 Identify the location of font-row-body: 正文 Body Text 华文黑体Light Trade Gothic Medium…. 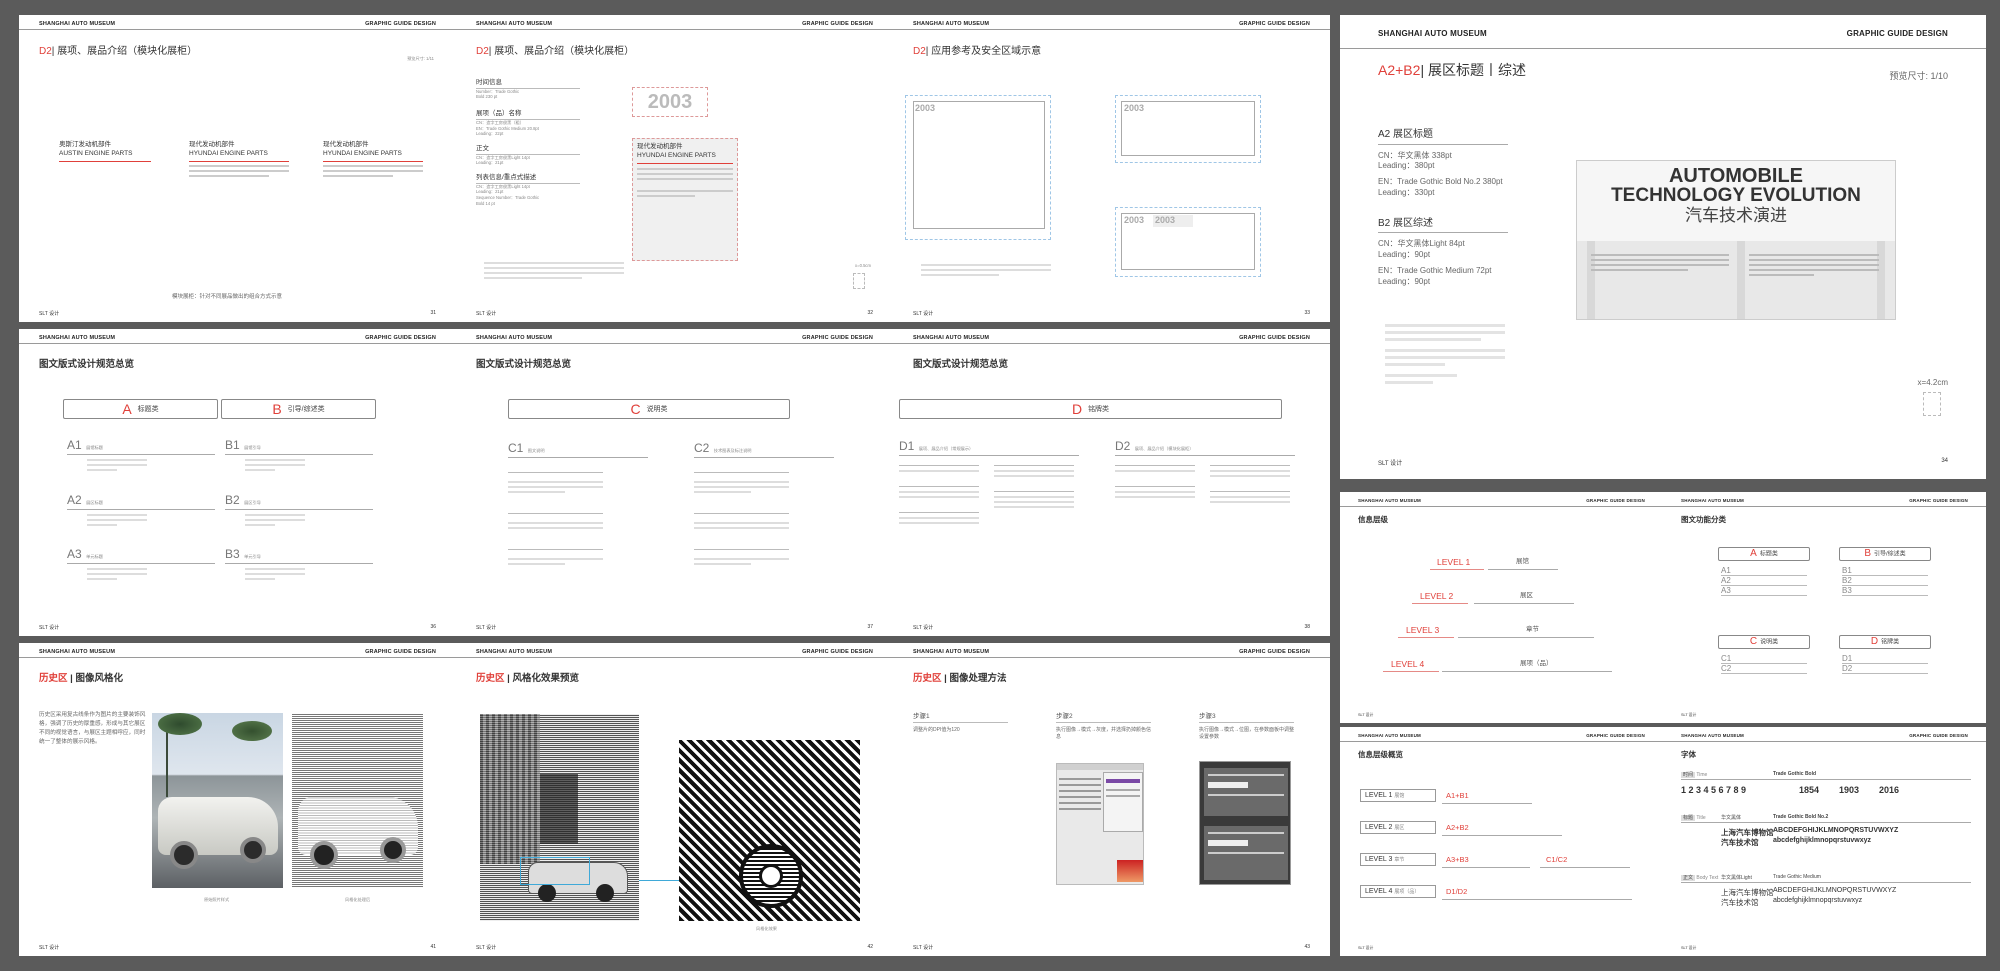
(1826, 890).